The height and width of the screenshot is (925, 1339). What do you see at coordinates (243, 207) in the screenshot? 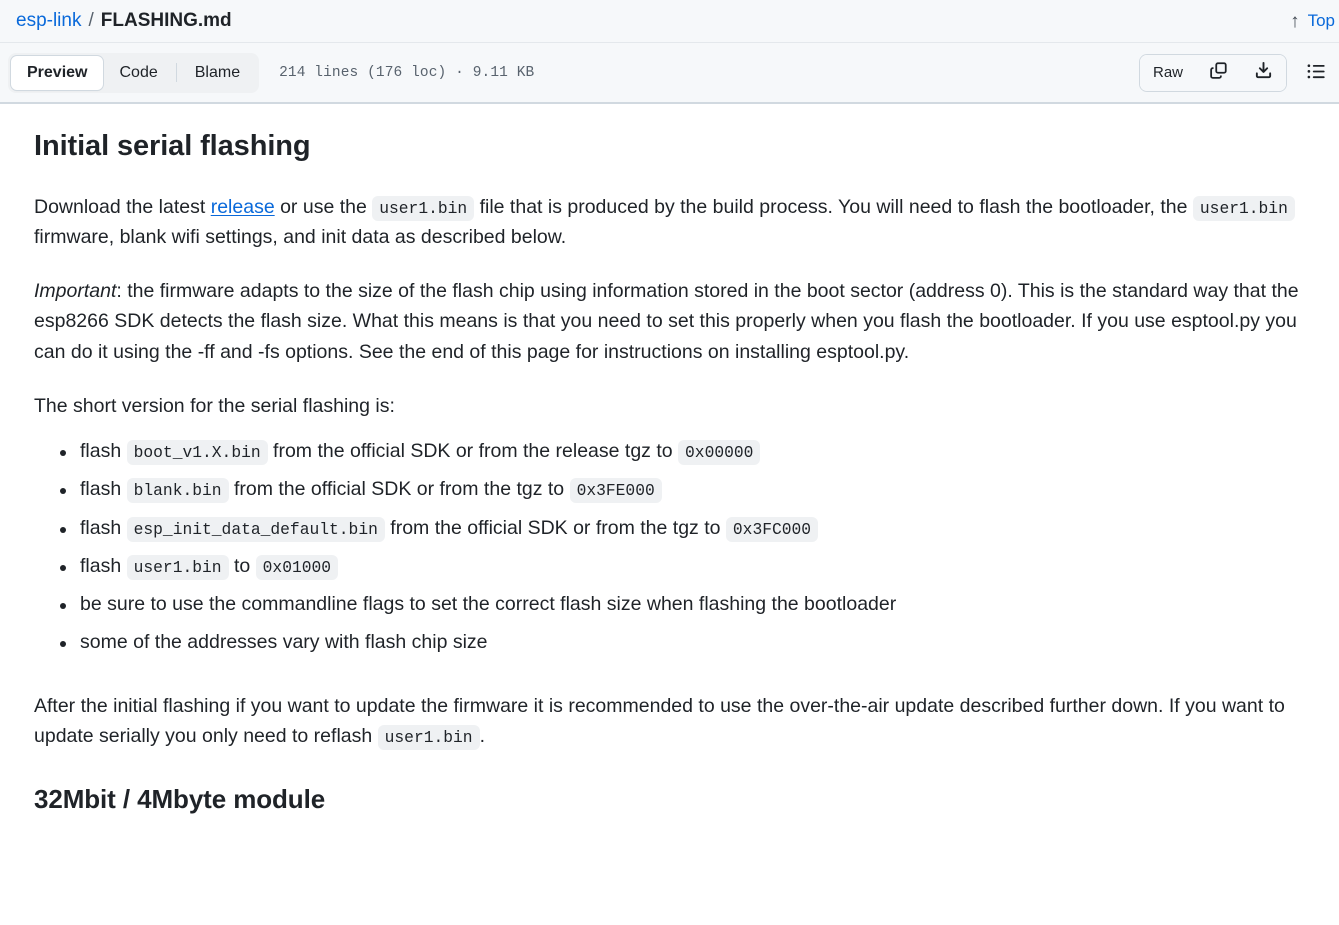
I see `release-link: release` at bounding box center [243, 207].